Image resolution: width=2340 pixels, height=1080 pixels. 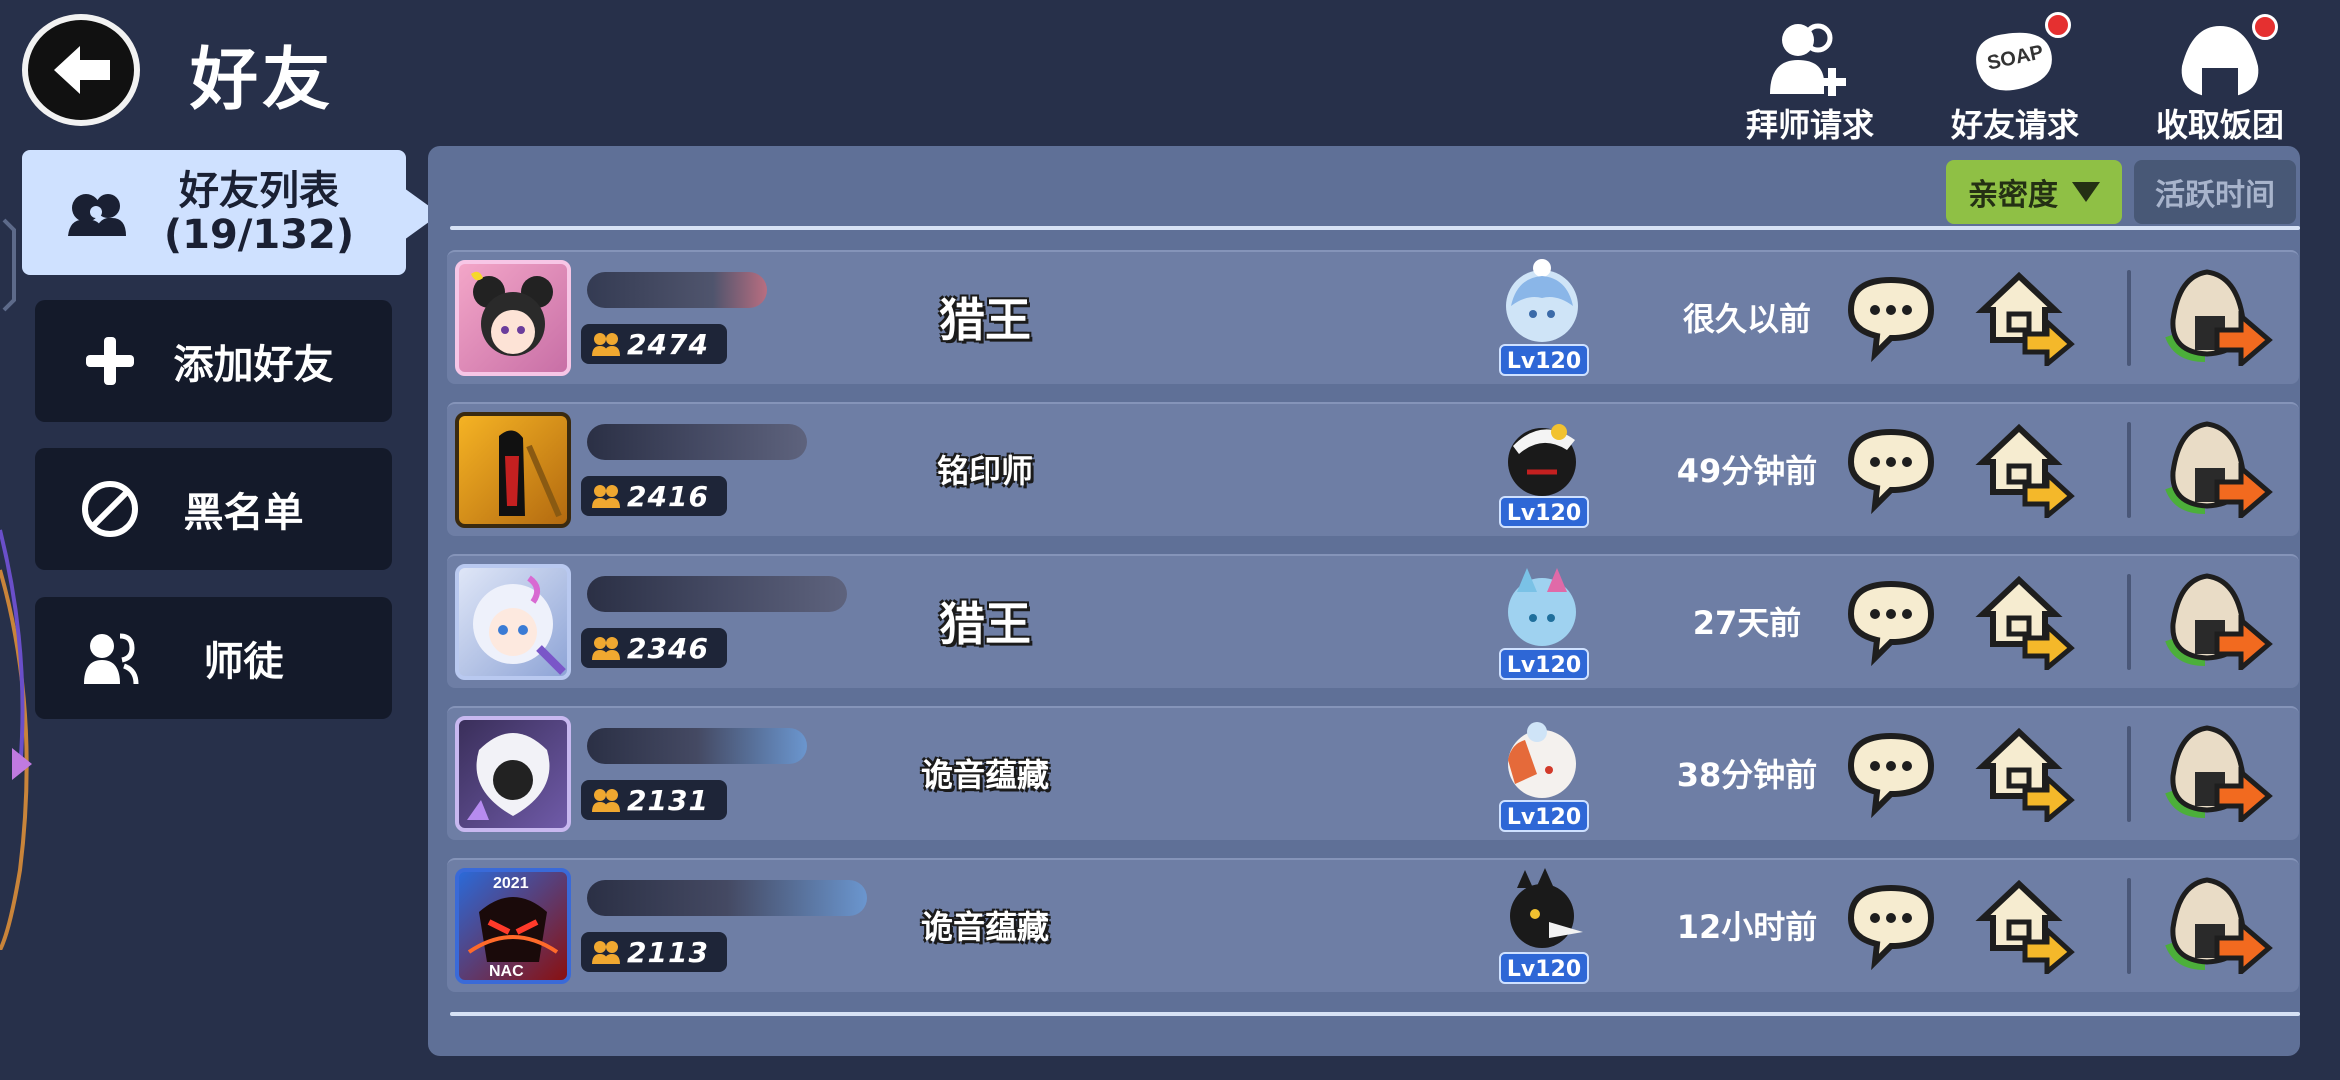 What do you see at coordinates (1747, 471) in the screenshot?
I see `last-active-time: 49分钟前` at bounding box center [1747, 471].